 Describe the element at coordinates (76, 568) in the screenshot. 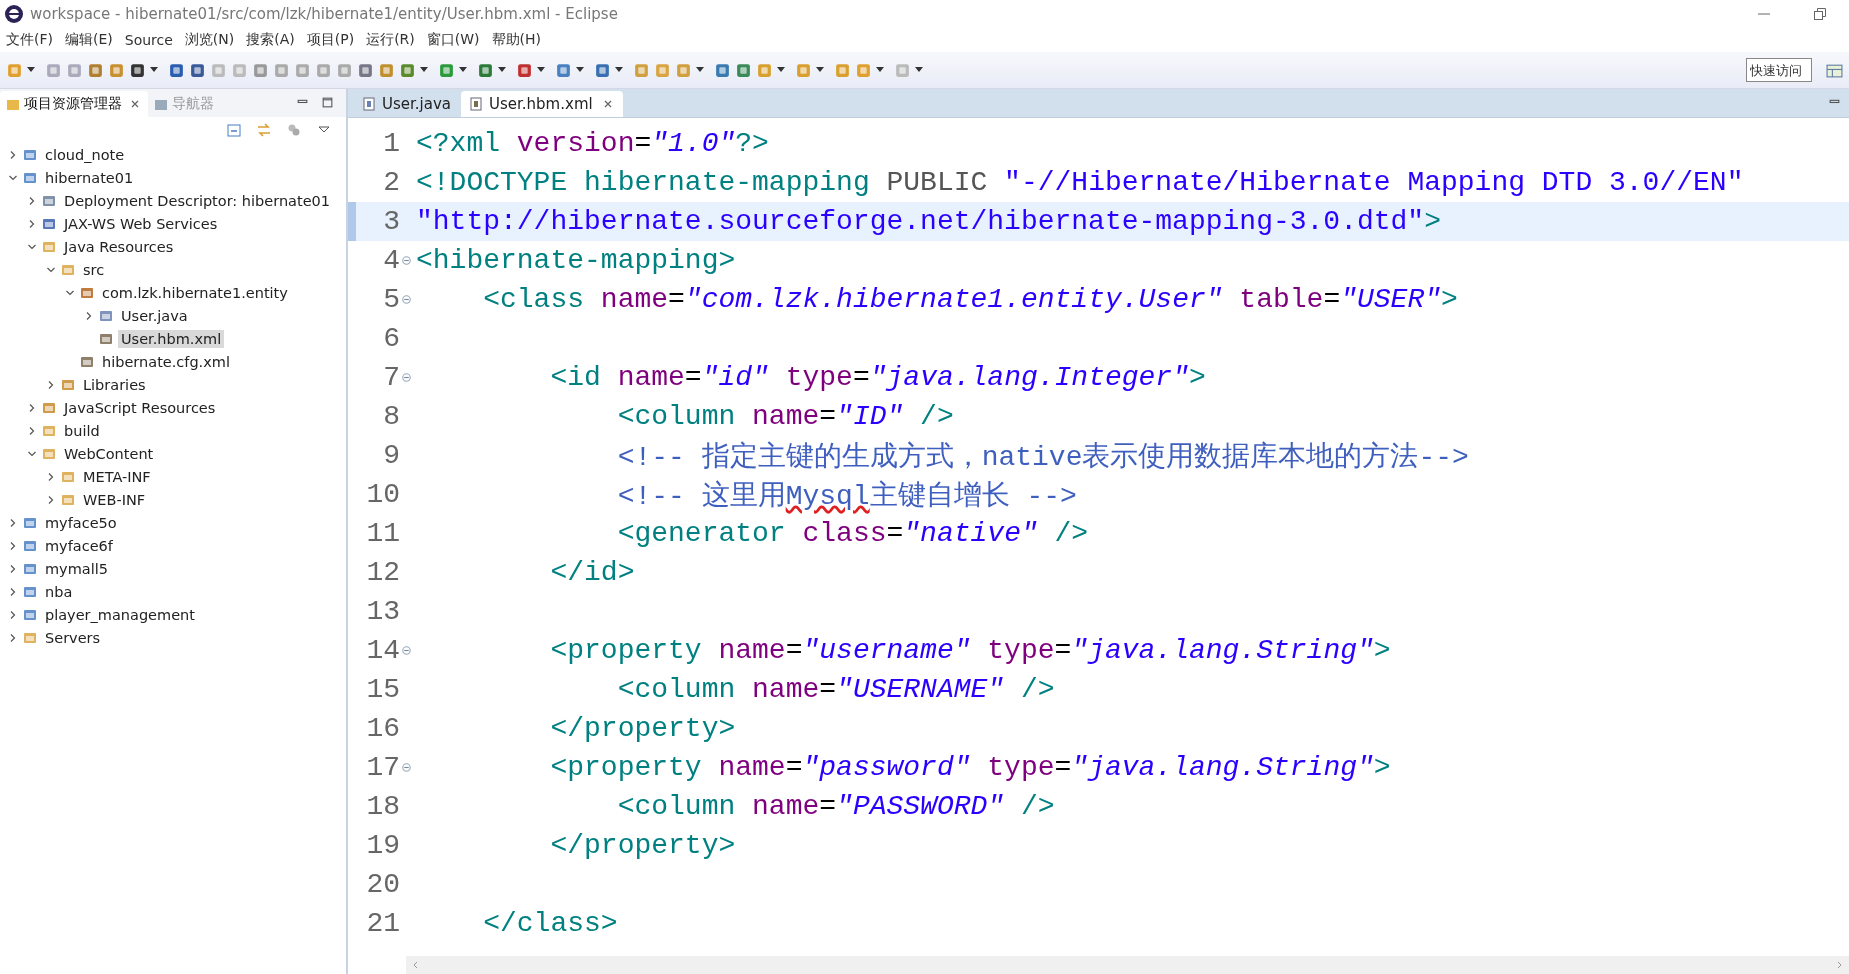

I see `tree-item: mymall5` at that location.